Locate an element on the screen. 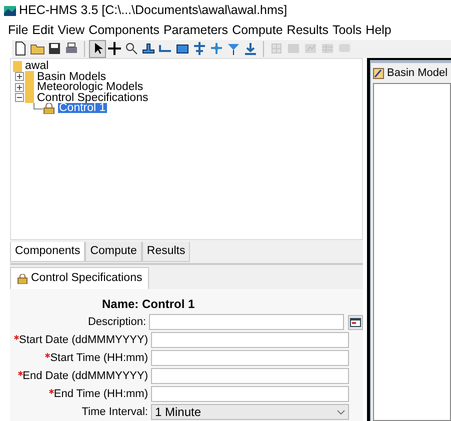  tab: Compute is located at coordinates (113, 252).